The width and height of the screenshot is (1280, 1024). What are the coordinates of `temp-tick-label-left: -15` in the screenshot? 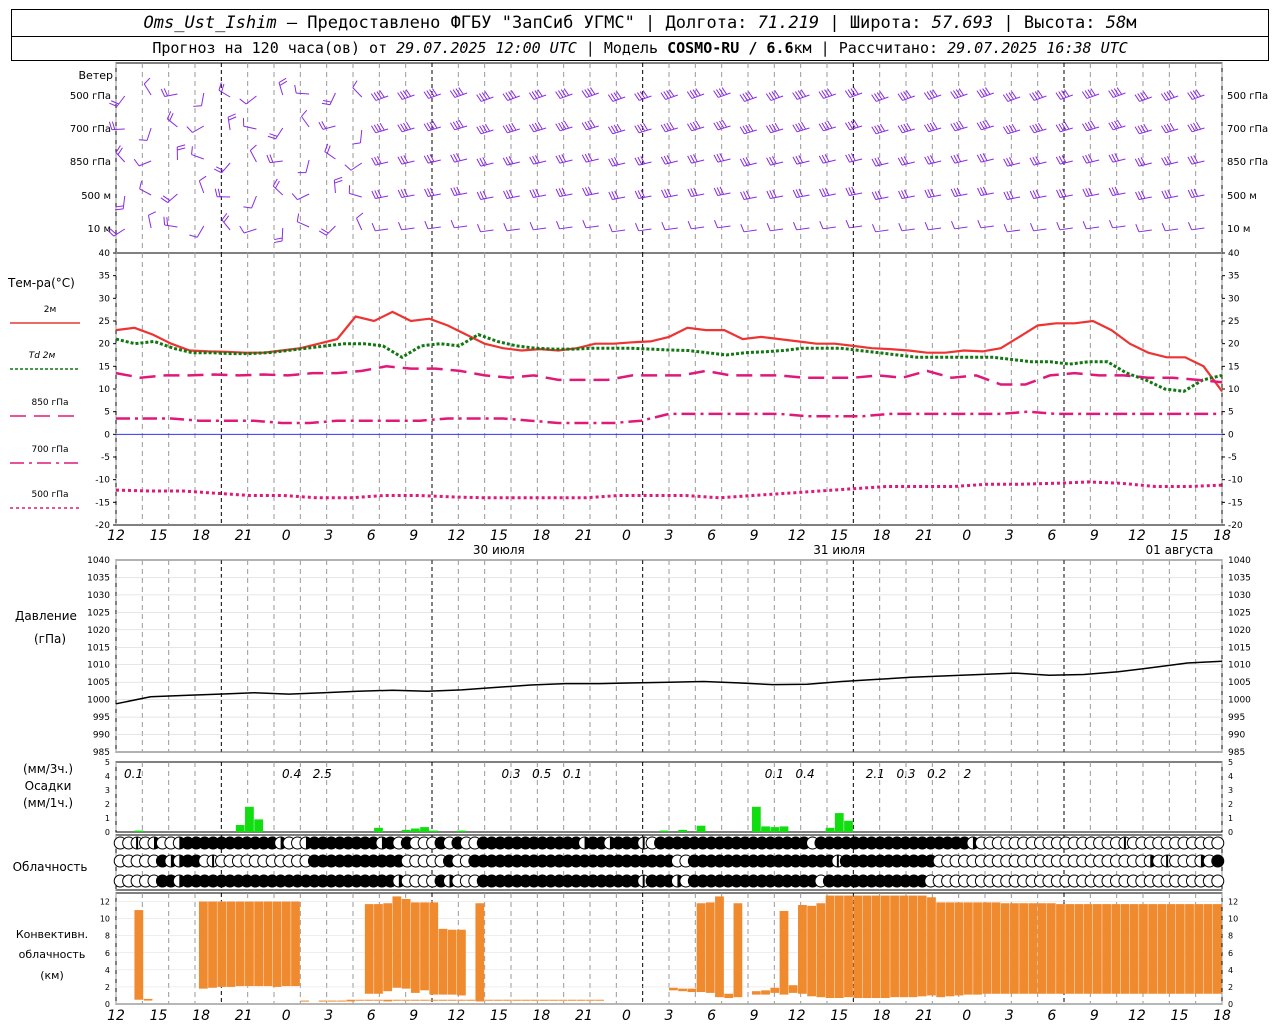 It's located at (102, 503).